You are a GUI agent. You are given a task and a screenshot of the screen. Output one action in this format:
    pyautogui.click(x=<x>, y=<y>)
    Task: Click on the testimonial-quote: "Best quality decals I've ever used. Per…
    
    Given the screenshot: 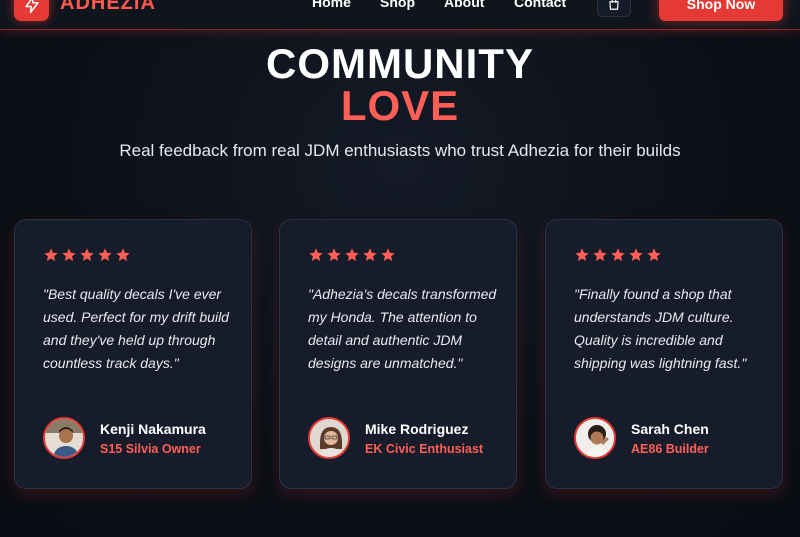 What is the action you would take?
    pyautogui.click(x=136, y=328)
    